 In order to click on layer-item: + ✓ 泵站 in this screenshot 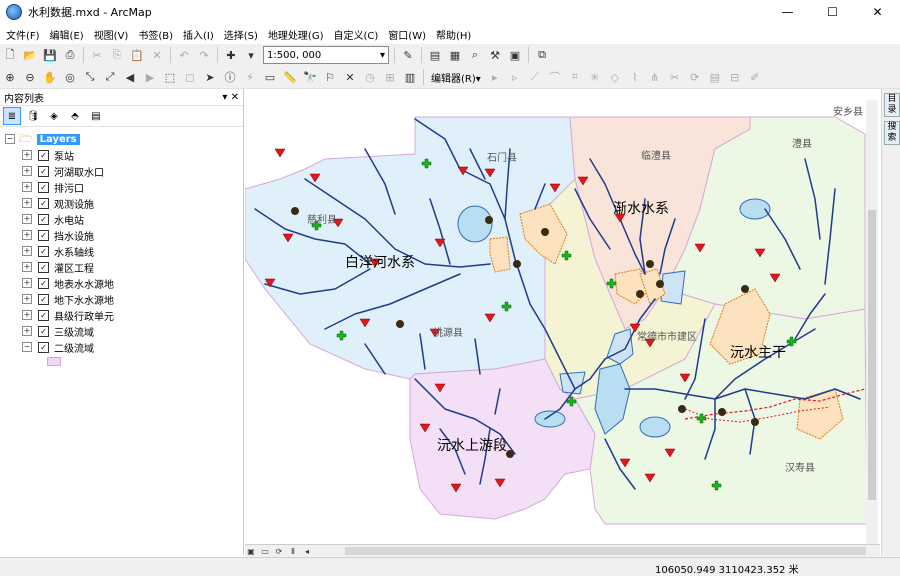, I will do `click(132, 155)`.